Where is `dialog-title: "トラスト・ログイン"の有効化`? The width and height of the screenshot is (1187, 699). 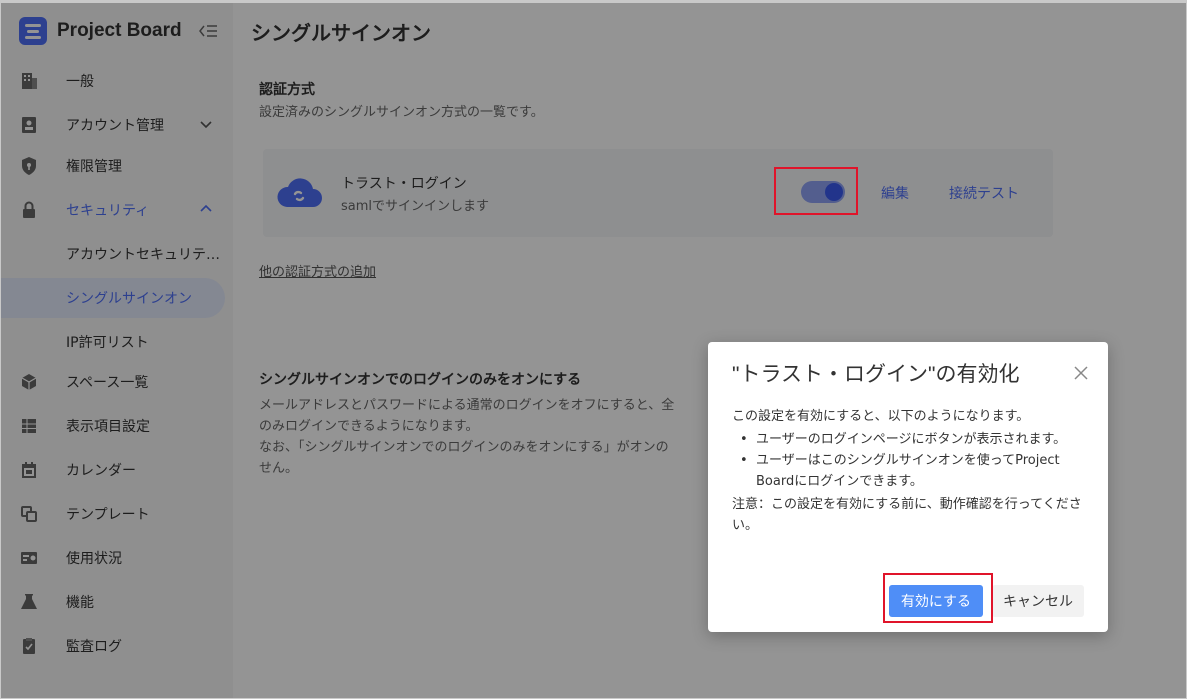 dialog-title: "トラスト・ログイン"の有効化 is located at coordinates (876, 374).